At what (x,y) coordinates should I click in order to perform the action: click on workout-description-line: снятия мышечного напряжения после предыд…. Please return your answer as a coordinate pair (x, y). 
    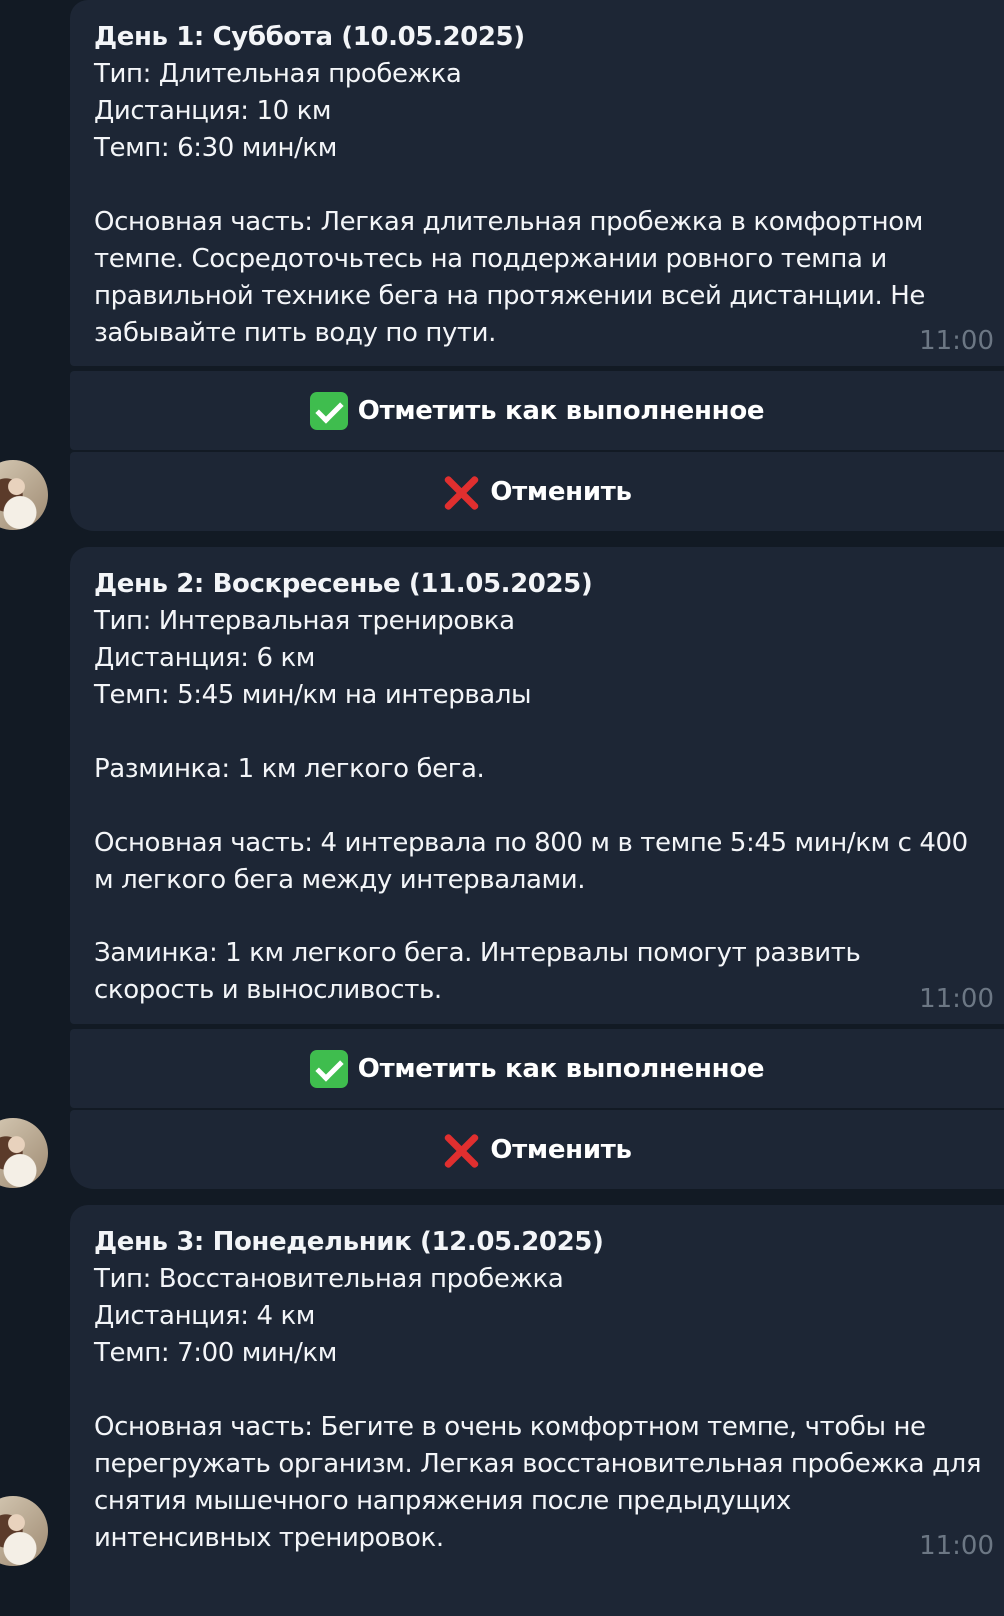
    Looking at the image, I should click on (442, 1501).